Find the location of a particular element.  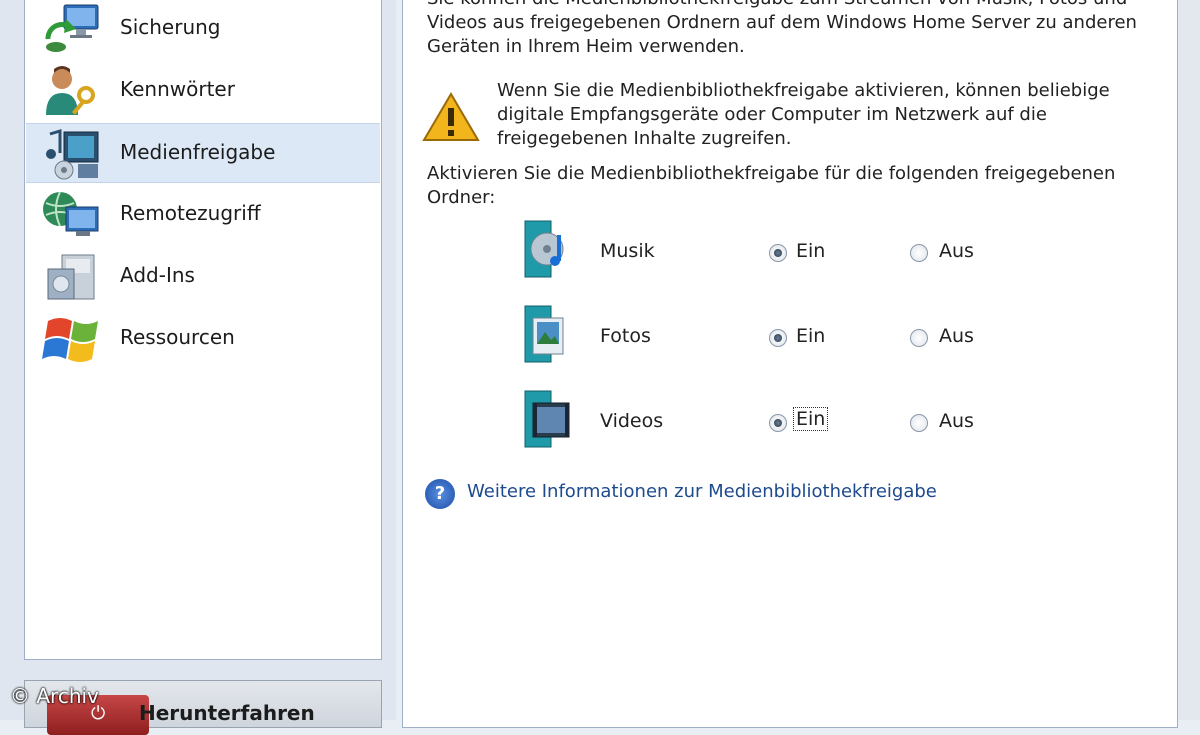

nav-item-remotezugriff: Remotezugriff is located at coordinates (203, 215).